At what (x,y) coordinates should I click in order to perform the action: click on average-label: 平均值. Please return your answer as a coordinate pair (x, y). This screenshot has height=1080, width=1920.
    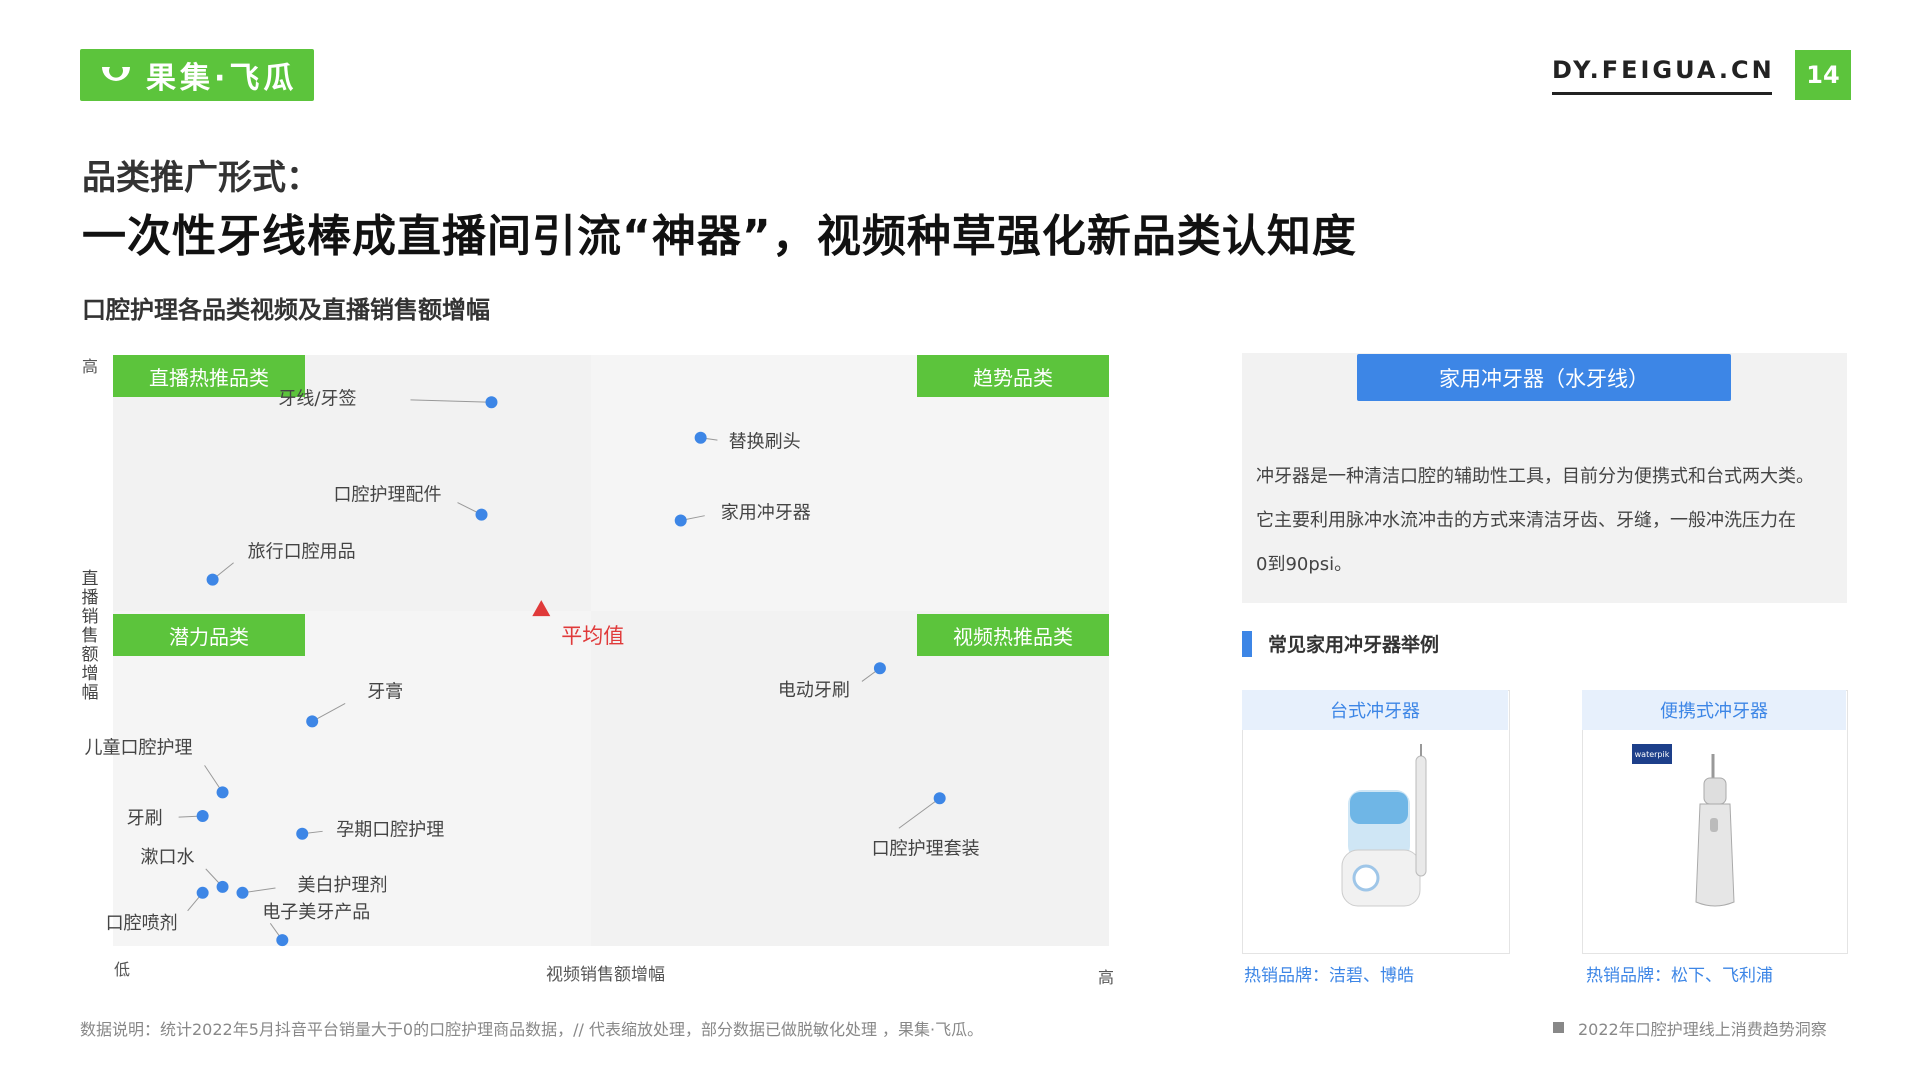
    Looking at the image, I should click on (592, 636).